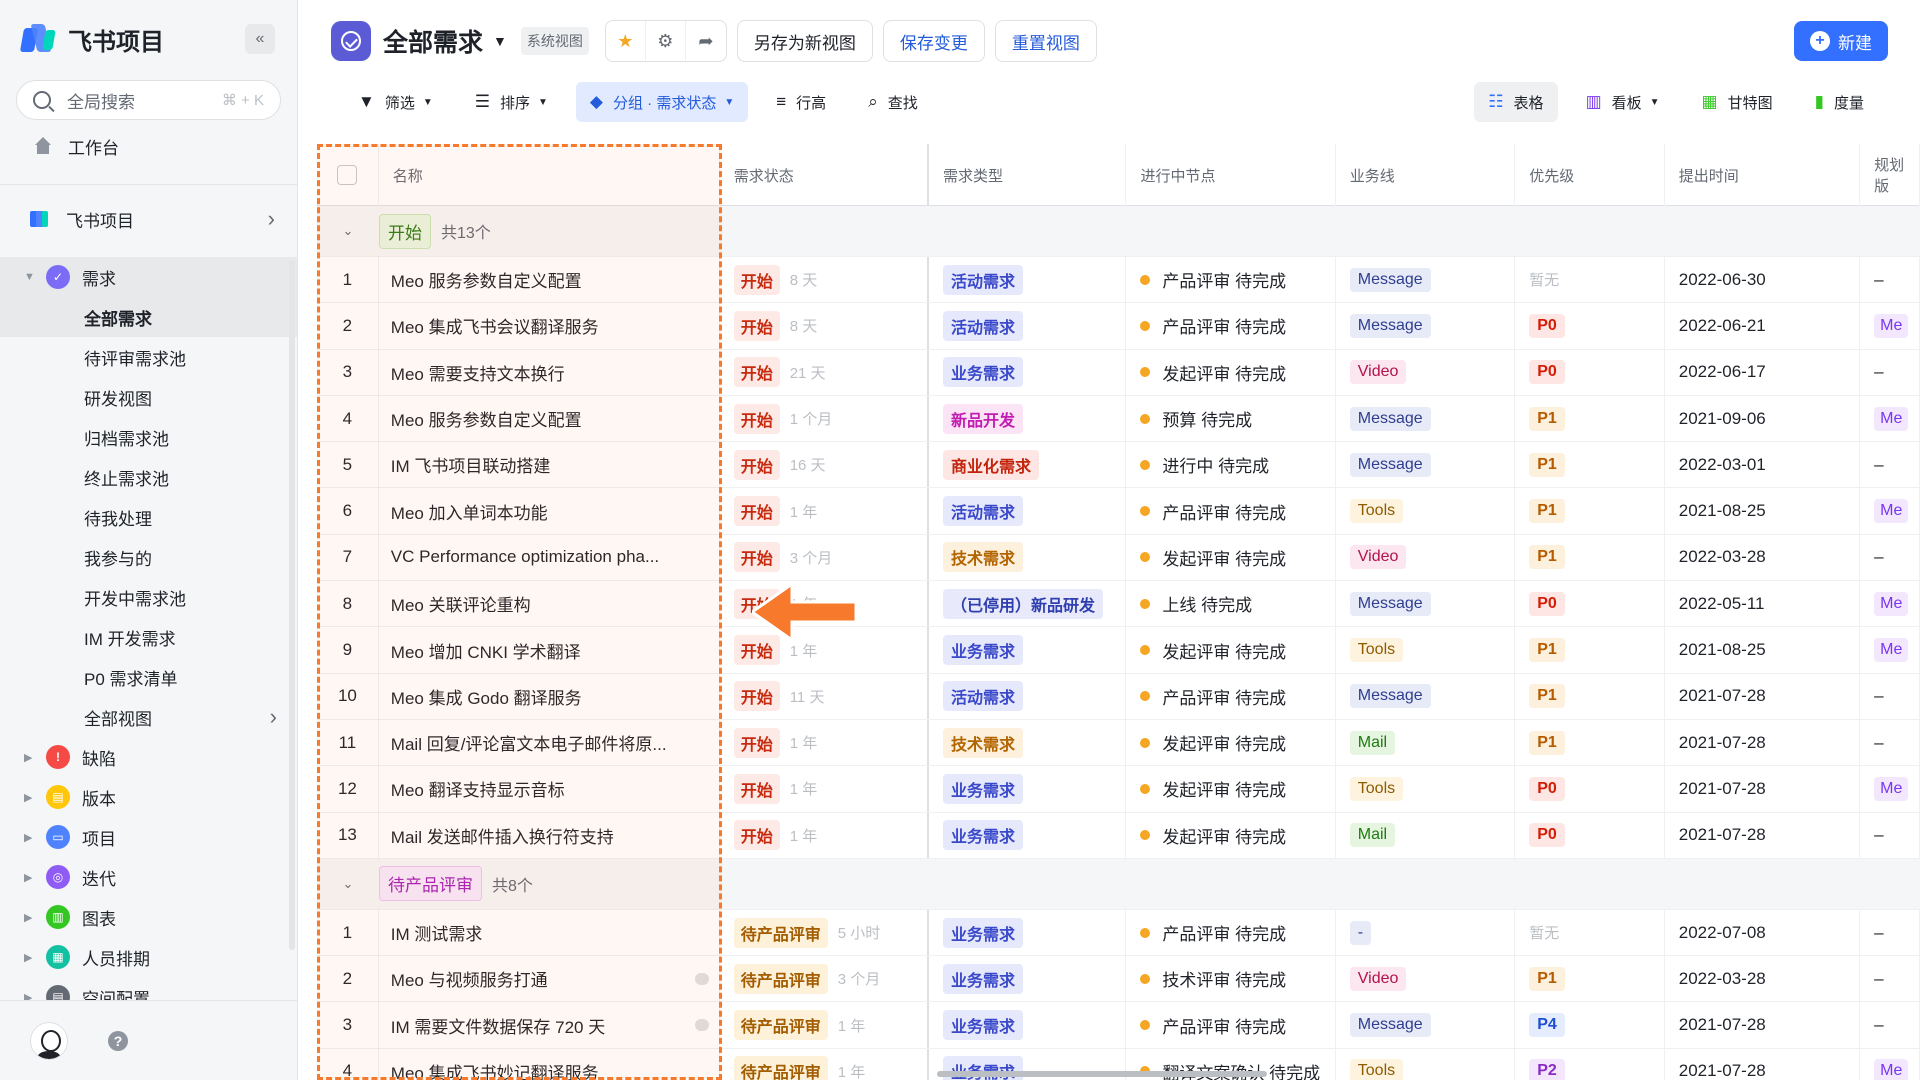 The width and height of the screenshot is (1920, 1080). I want to click on new-button: + 新建, so click(1841, 41).